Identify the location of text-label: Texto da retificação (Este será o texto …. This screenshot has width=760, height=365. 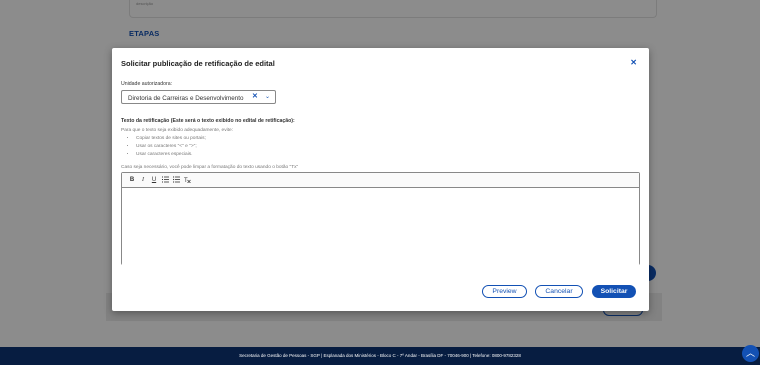
(208, 121).